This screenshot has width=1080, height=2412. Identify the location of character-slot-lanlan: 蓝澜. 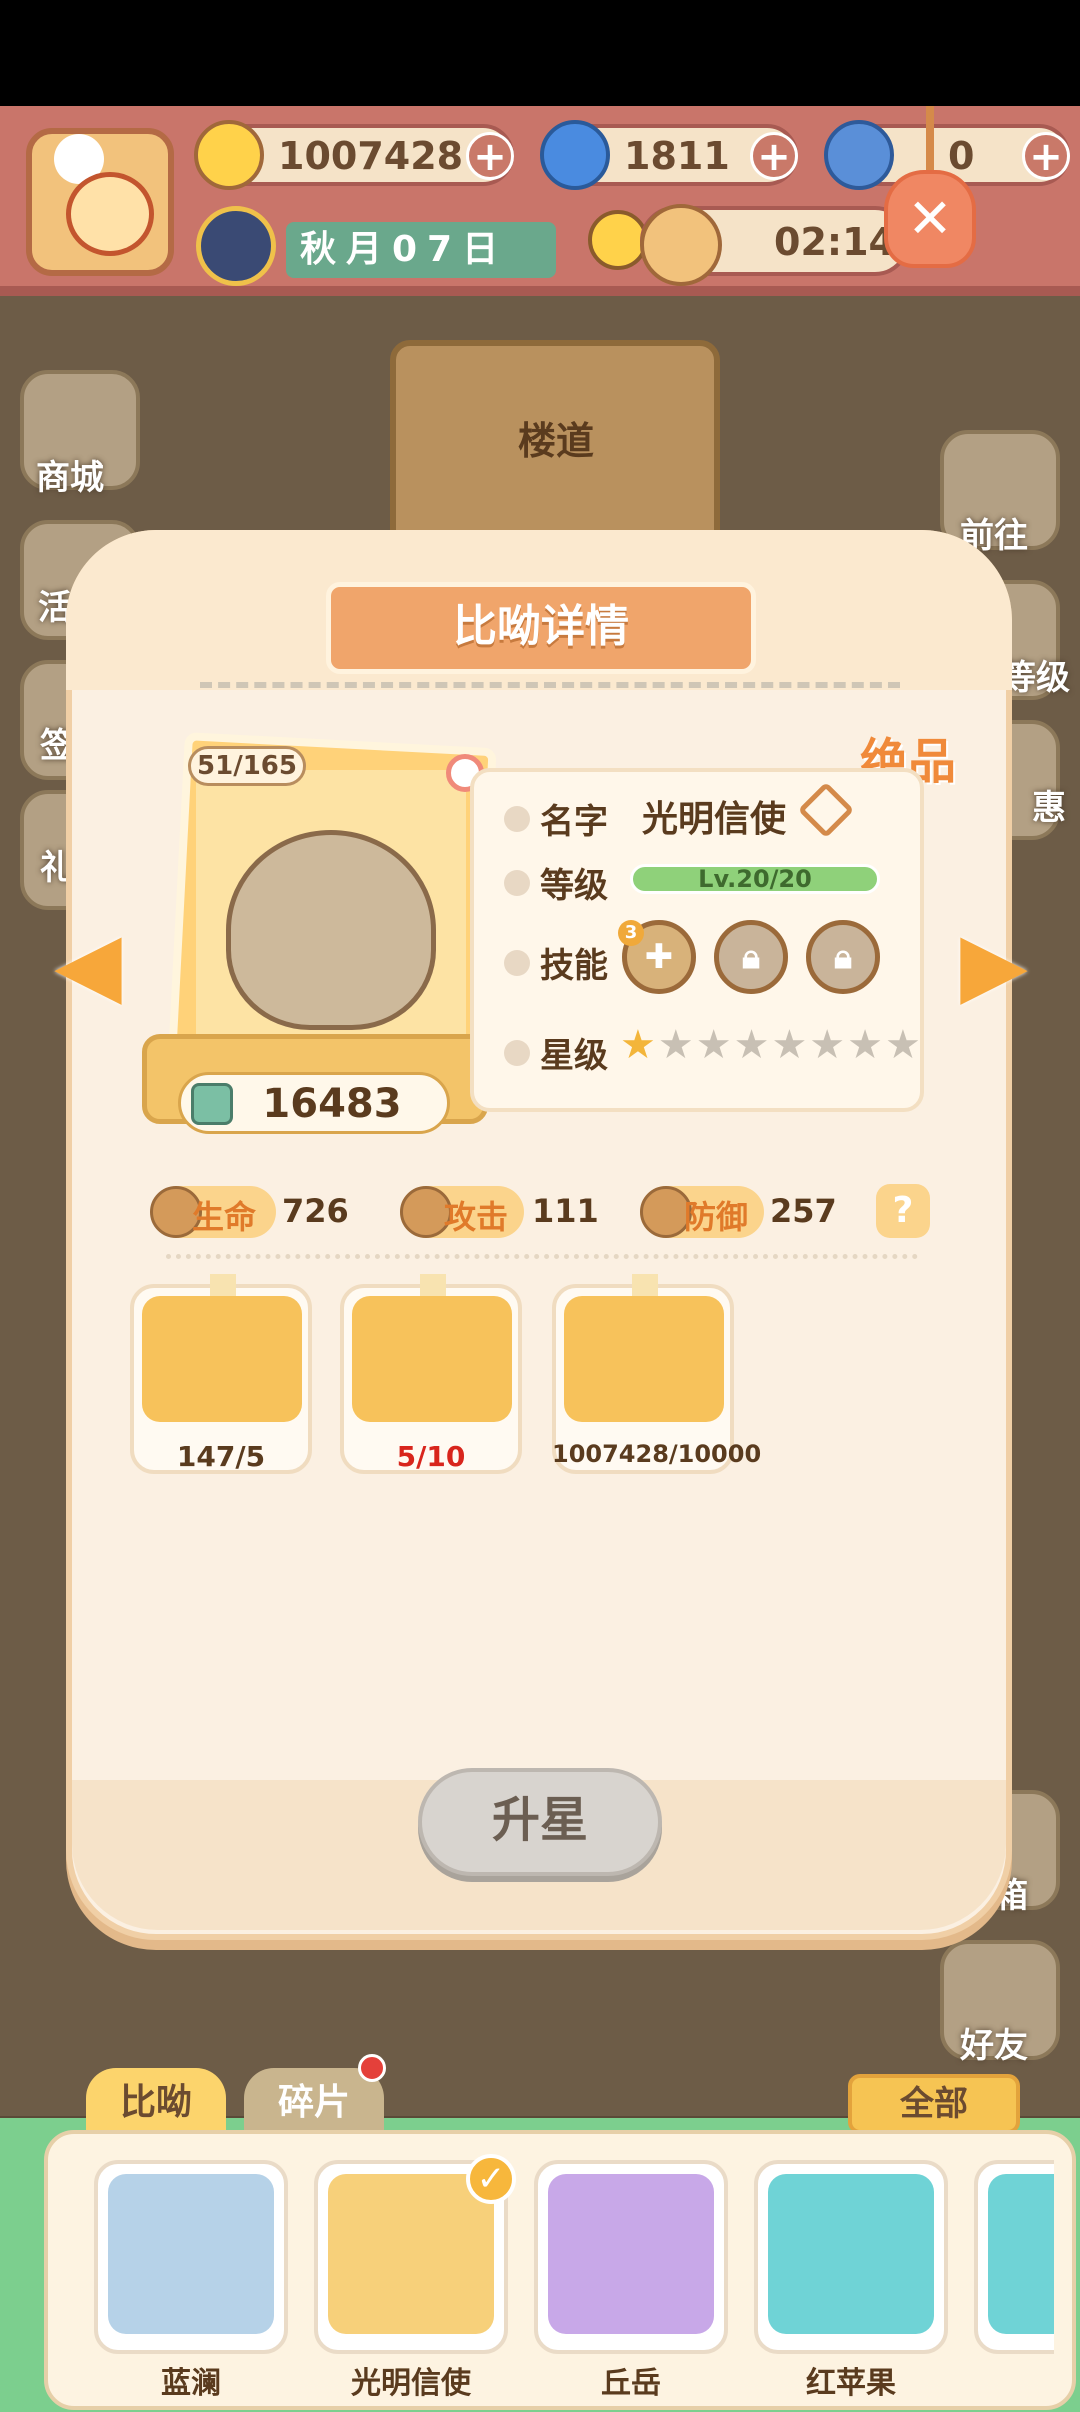
(191, 2280).